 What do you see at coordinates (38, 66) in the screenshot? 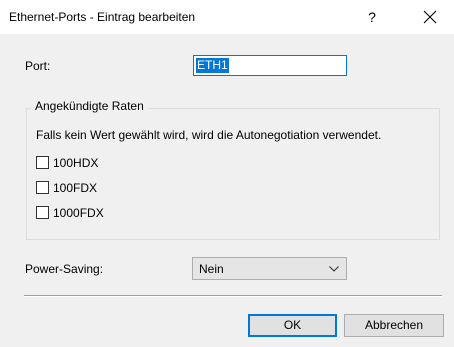
I see `port-label: Port:` at bounding box center [38, 66].